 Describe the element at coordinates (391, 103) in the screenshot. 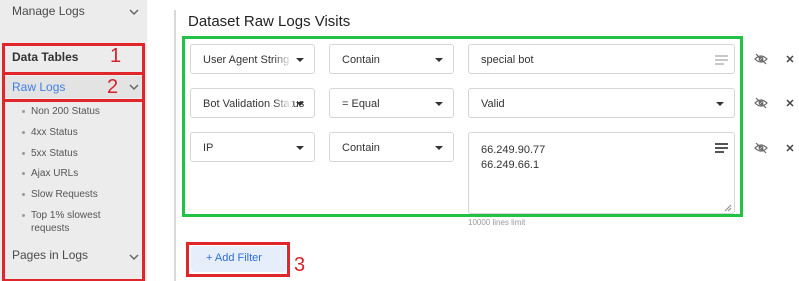

I see `filter-operator-select: = Equal` at that location.